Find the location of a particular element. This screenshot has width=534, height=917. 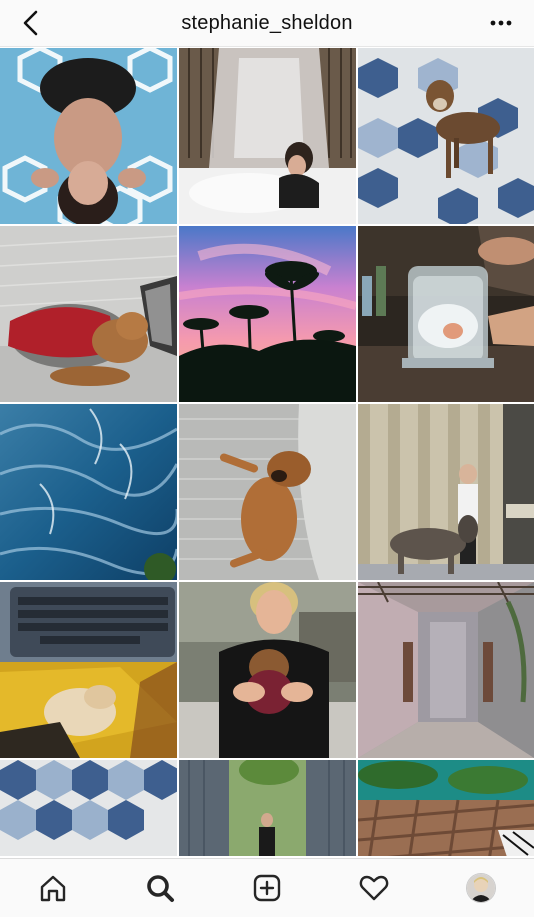

photo-ocean-water-texture is located at coordinates (88, 492).